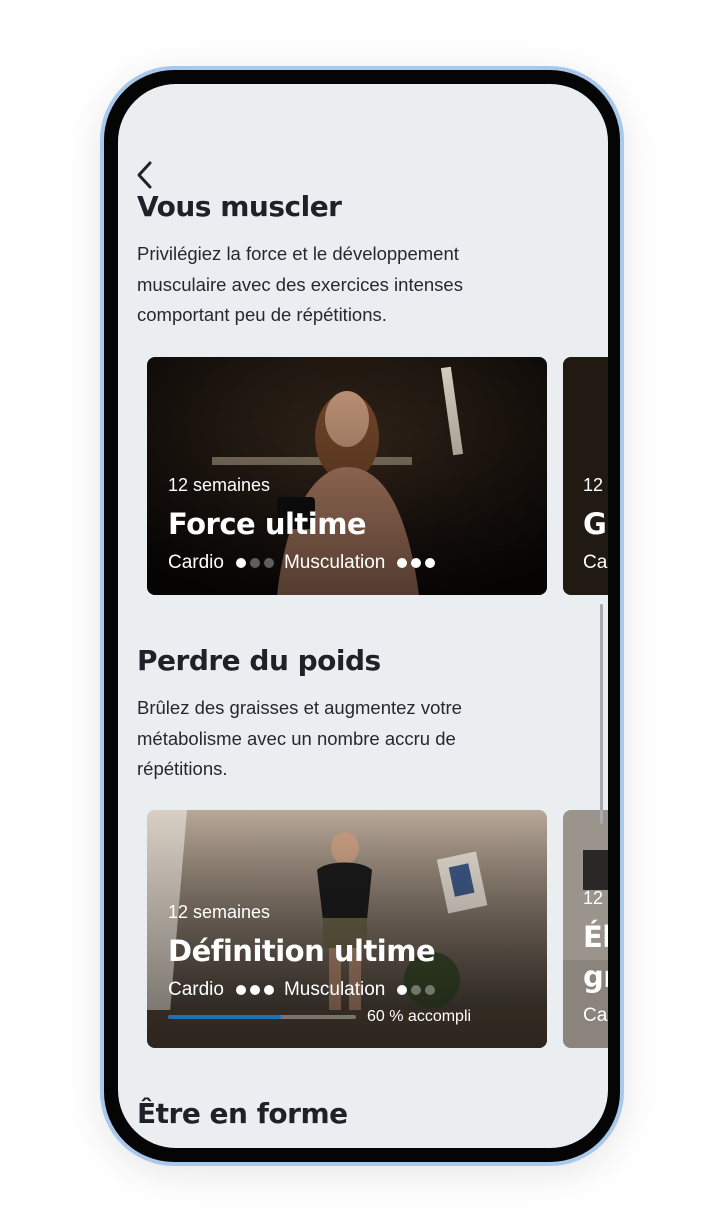 The height and width of the screenshot is (1230, 724). What do you see at coordinates (259, 660) in the screenshot?
I see `section-title-lose-weight: Perdre du poids` at bounding box center [259, 660].